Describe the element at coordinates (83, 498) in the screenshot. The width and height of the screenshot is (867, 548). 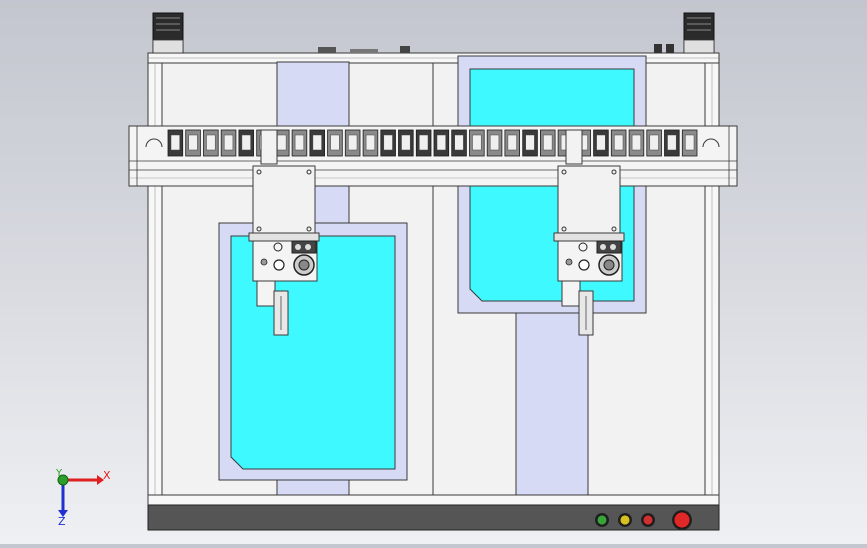
I see `axis-triad: X Z Y` at that location.